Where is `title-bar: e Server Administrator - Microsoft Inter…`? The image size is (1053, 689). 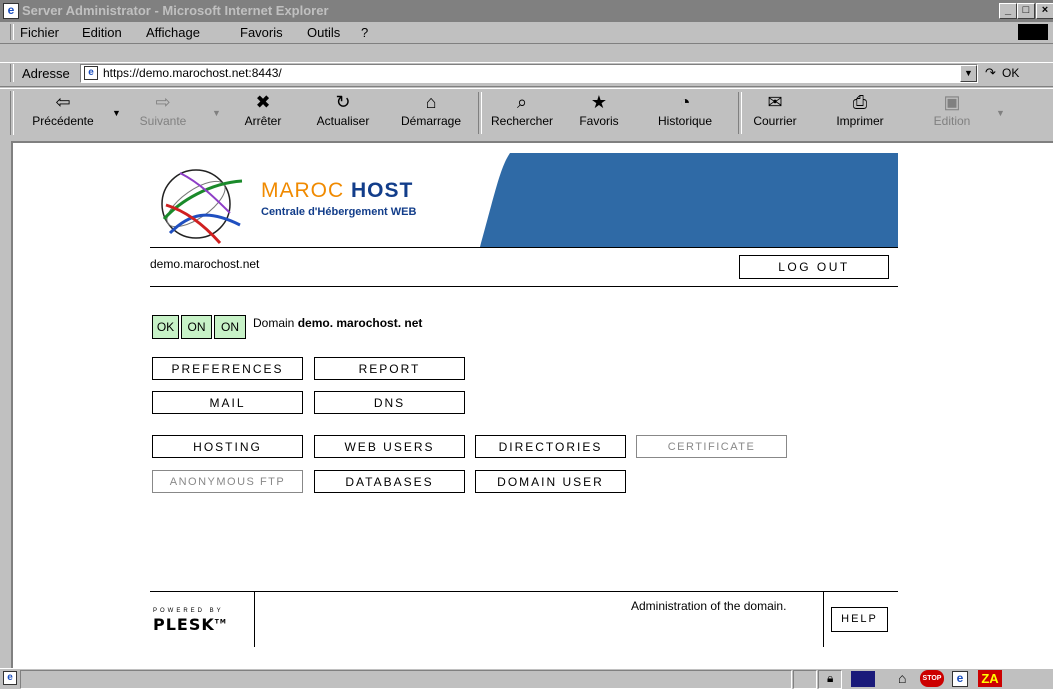 title-bar: e Server Administrator - Microsoft Inter… is located at coordinates (526, 11).